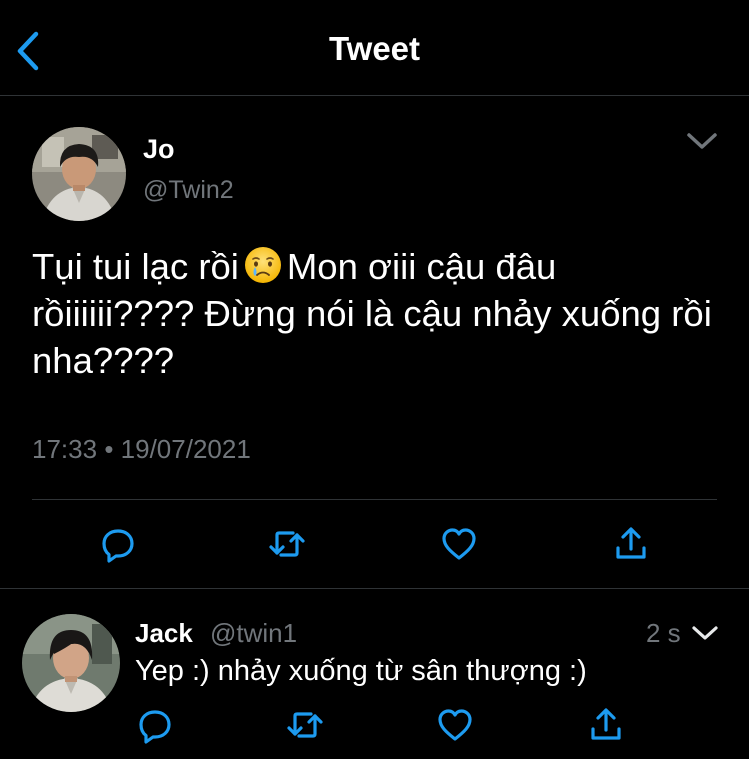  I want to click on crying-face-emoji, so click(263, 265).